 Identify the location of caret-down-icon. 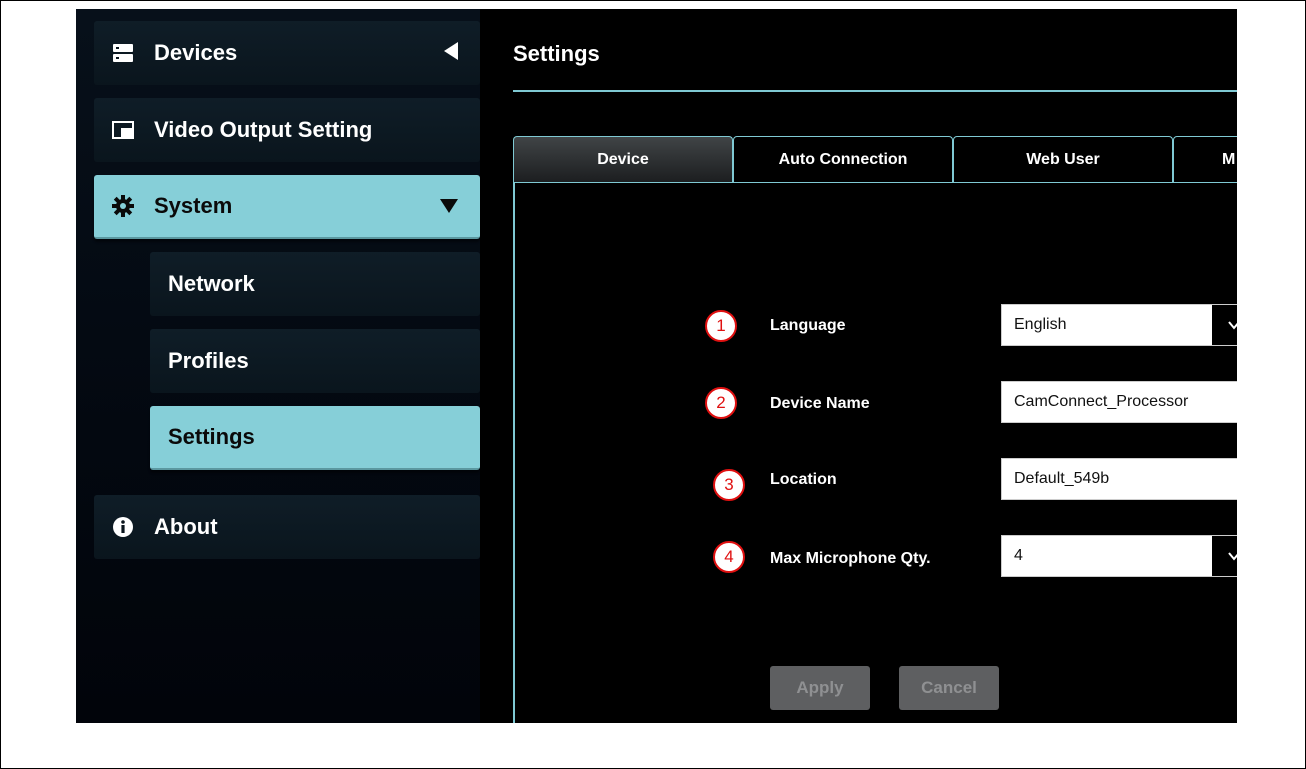
(449, 206).